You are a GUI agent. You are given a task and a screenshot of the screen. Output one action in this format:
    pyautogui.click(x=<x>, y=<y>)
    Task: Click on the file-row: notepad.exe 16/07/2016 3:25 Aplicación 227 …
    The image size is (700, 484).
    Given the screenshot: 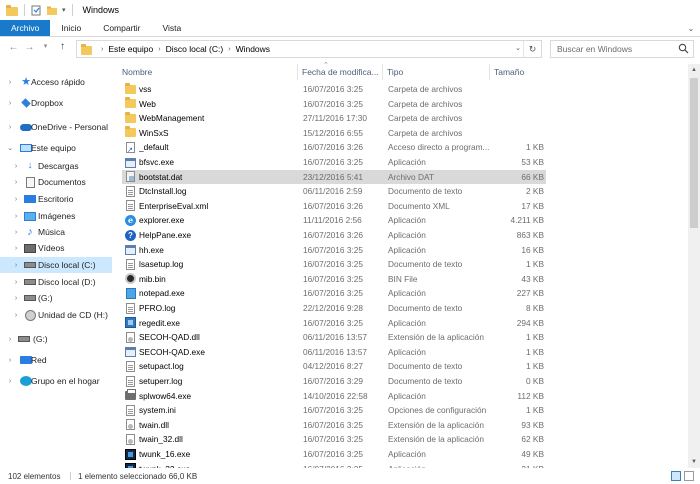 What is the action you would take?
    pyautogui.click(x=334, y=293)
    